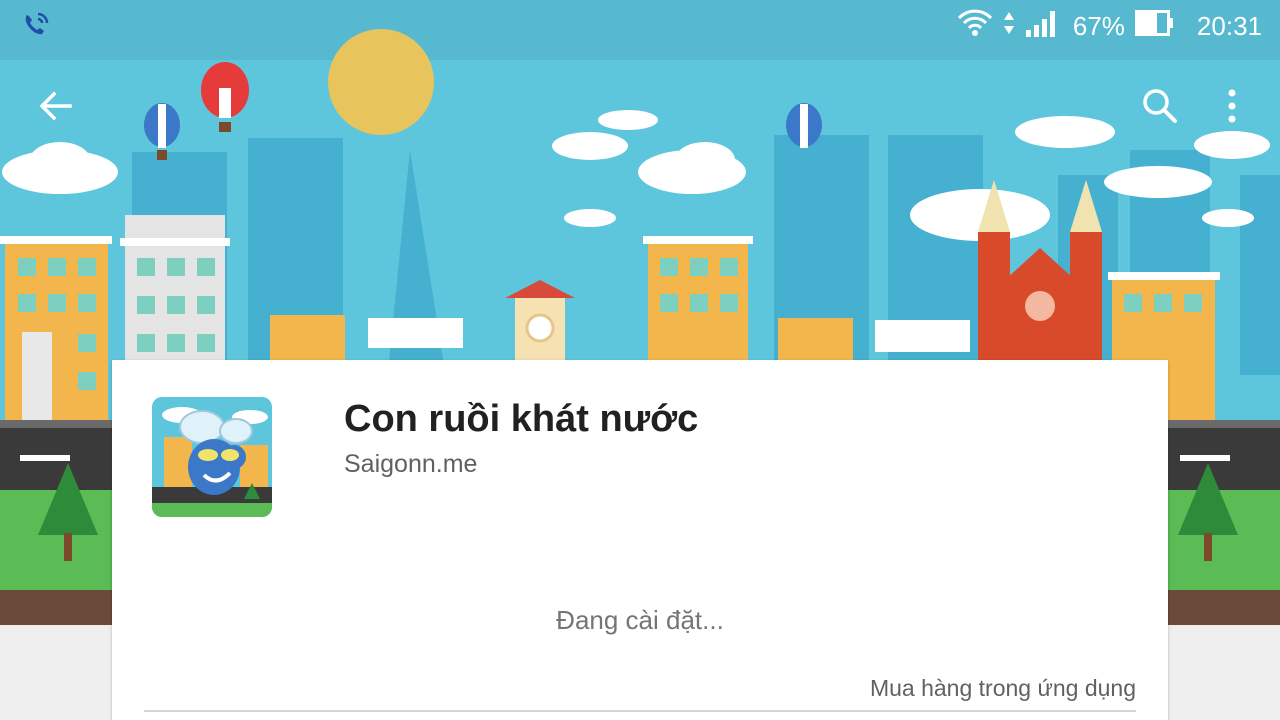 This screenshot has width=1280, height=720. Describe the element at coordinates (1009, 26) in the screenshot. I see `data-transfer-icon` at that location.